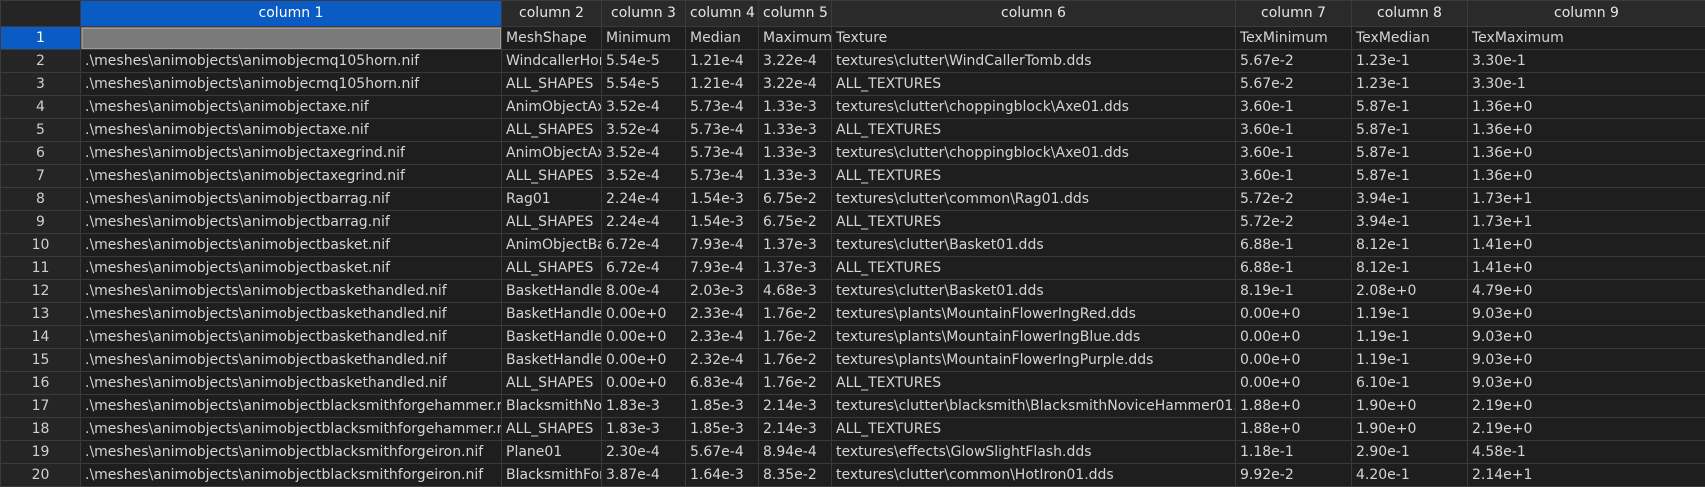 Image resolution: width=1705 pixels, height=487 pixels. Describe the element at coordinates (40, 245) in the screenshot. I see `row-header: 10` at that location.